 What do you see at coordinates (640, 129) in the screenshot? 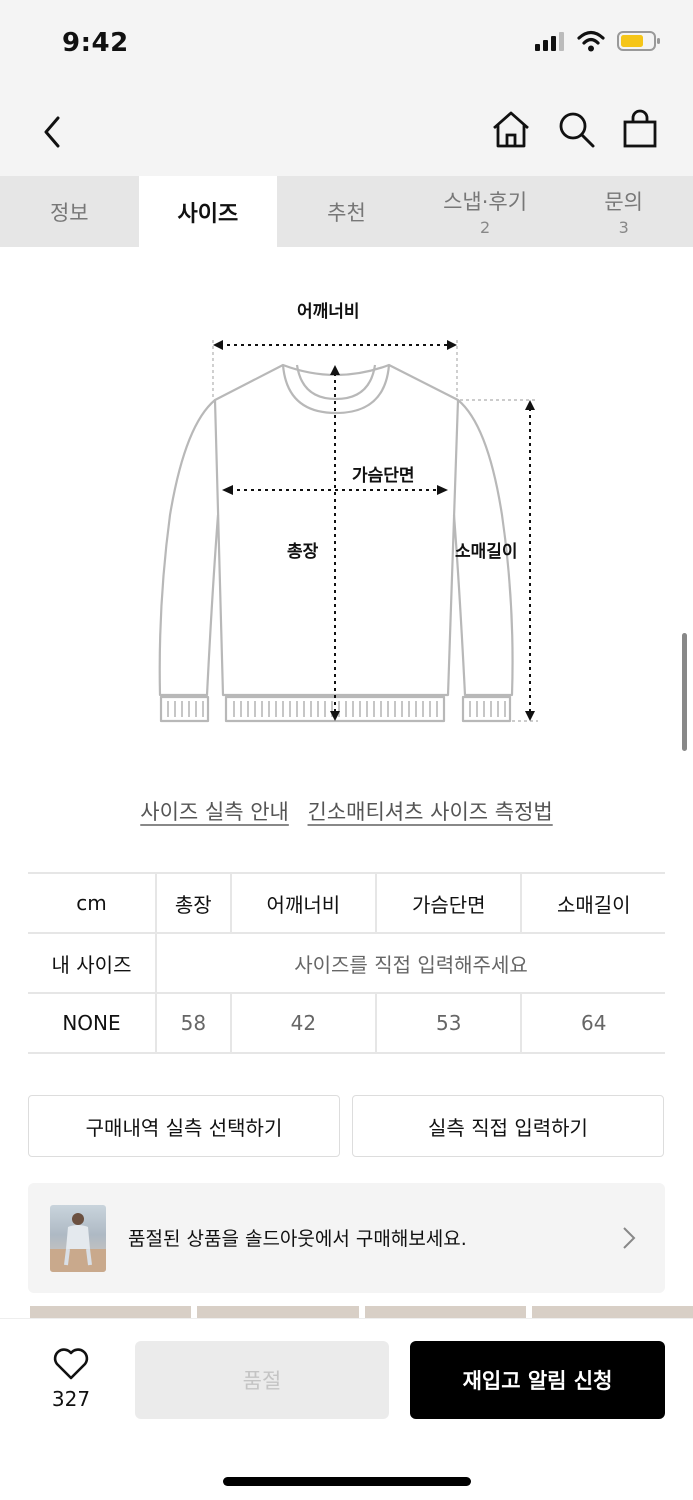
I see `shopping-bag-icon` at bounding box center [640, 129].